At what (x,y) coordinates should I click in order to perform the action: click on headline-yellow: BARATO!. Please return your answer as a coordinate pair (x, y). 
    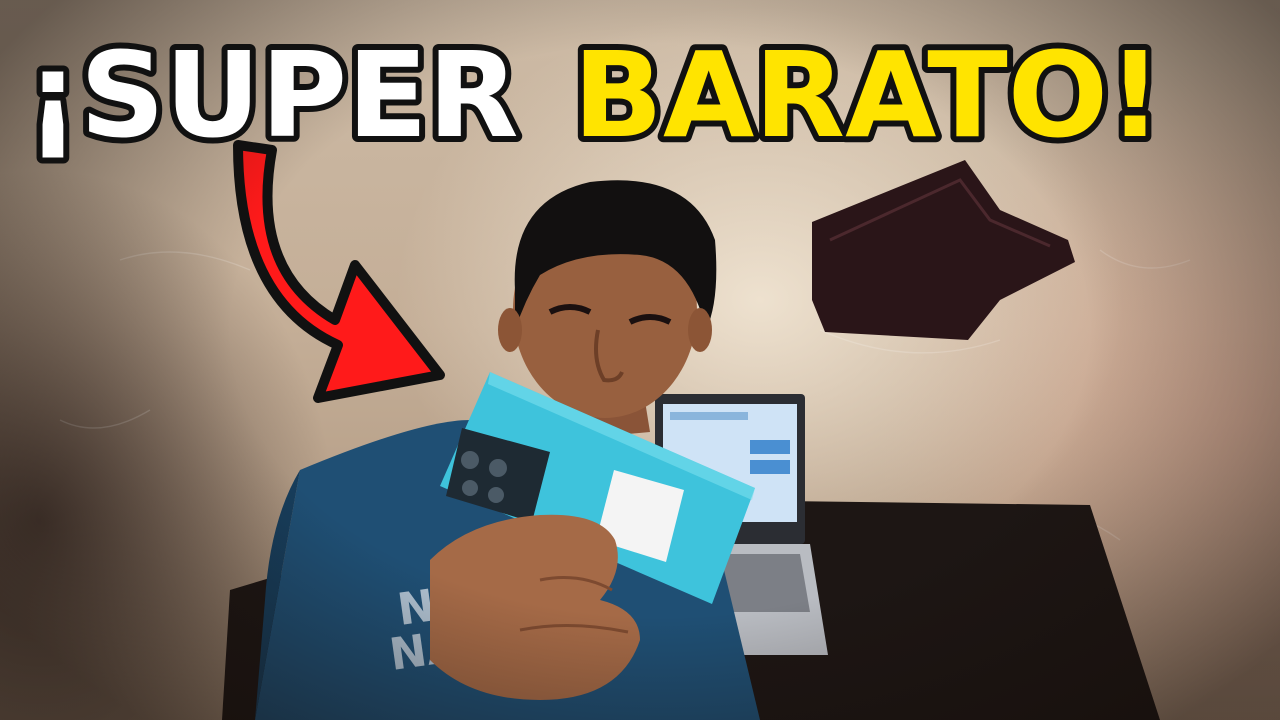
    Looking at the image, I should click on (867, 95).